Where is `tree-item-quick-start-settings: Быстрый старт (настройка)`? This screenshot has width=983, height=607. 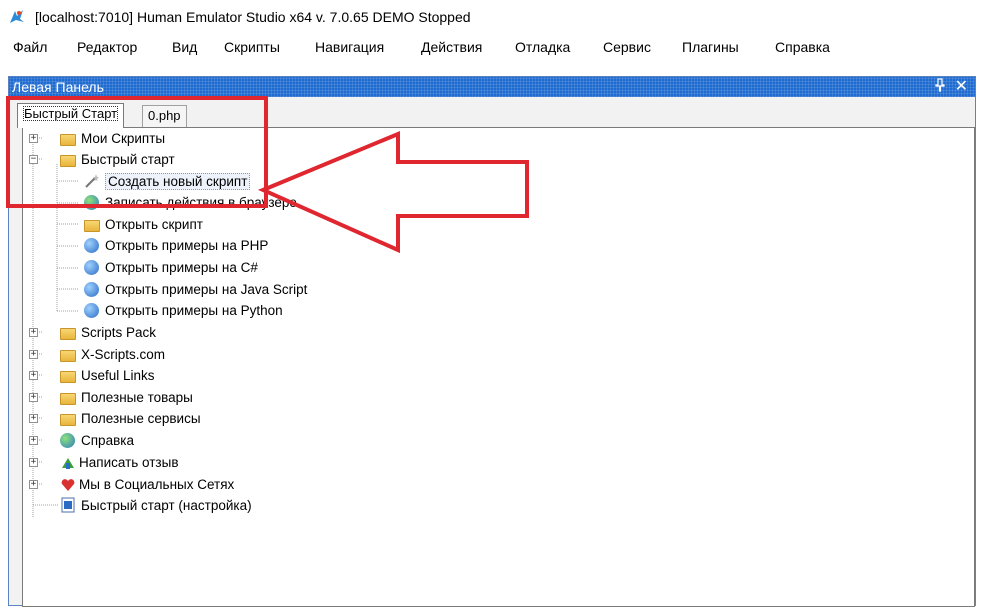 tree-item-quick-start-settings: Быстрый старт (настройка) is located at coordinates (156, 505).